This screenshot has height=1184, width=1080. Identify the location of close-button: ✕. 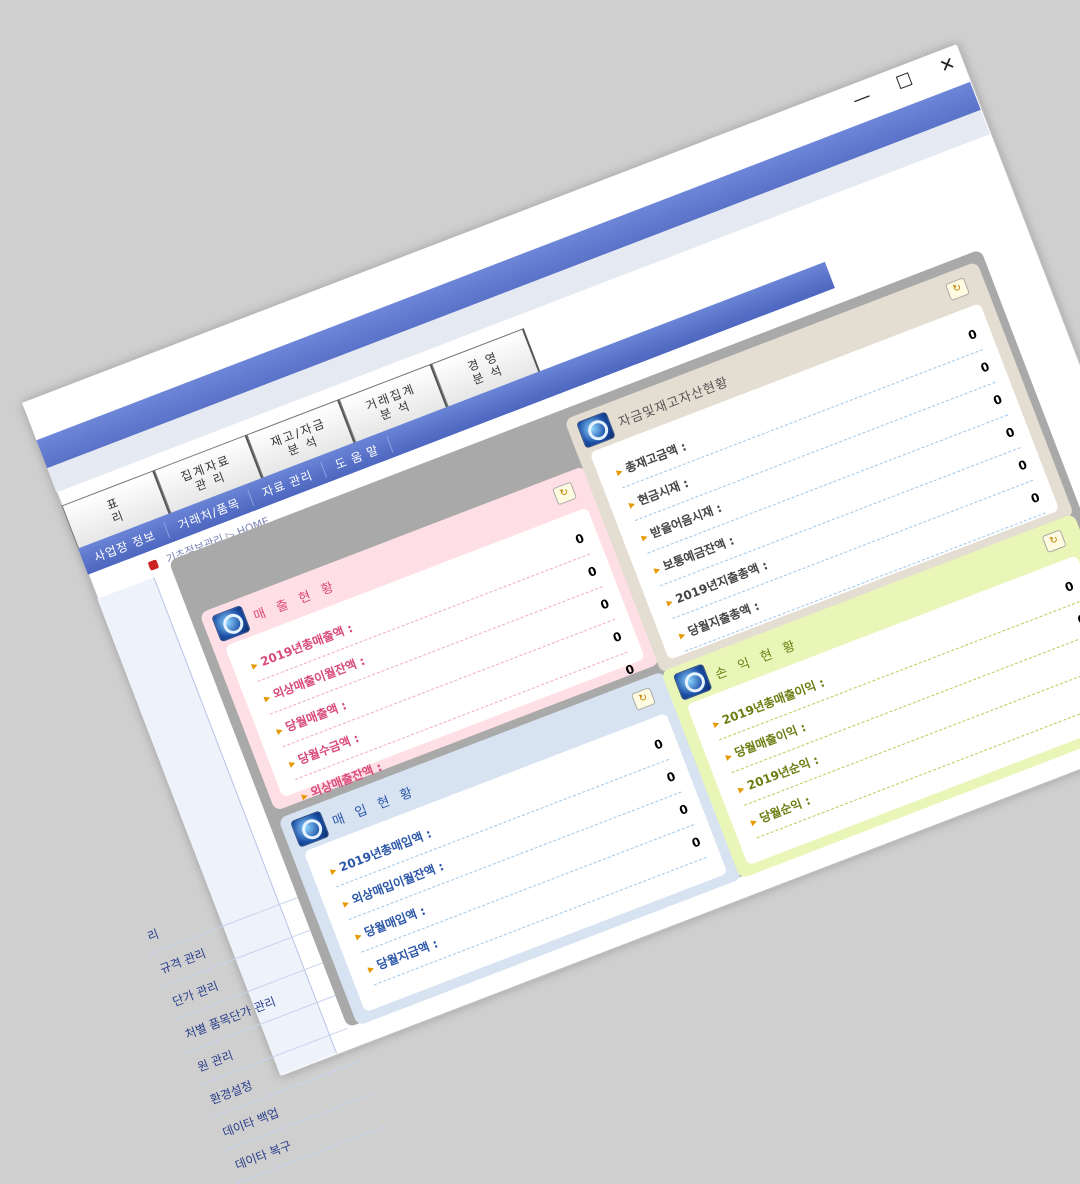
(947, 65).